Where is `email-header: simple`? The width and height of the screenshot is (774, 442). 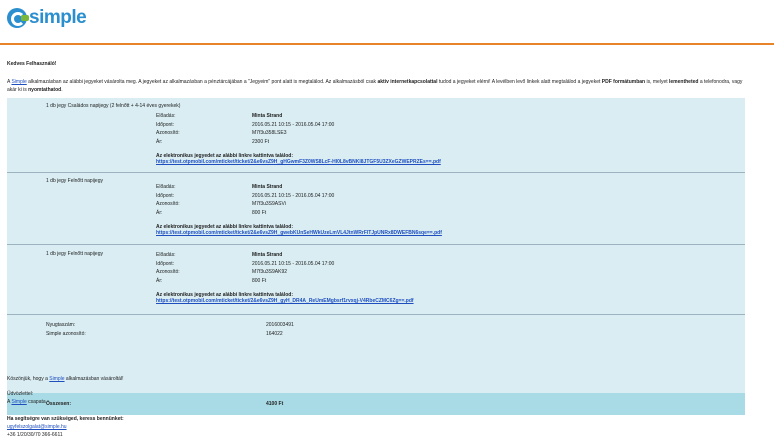 email-header: simple is located at coordinates (387, 22).